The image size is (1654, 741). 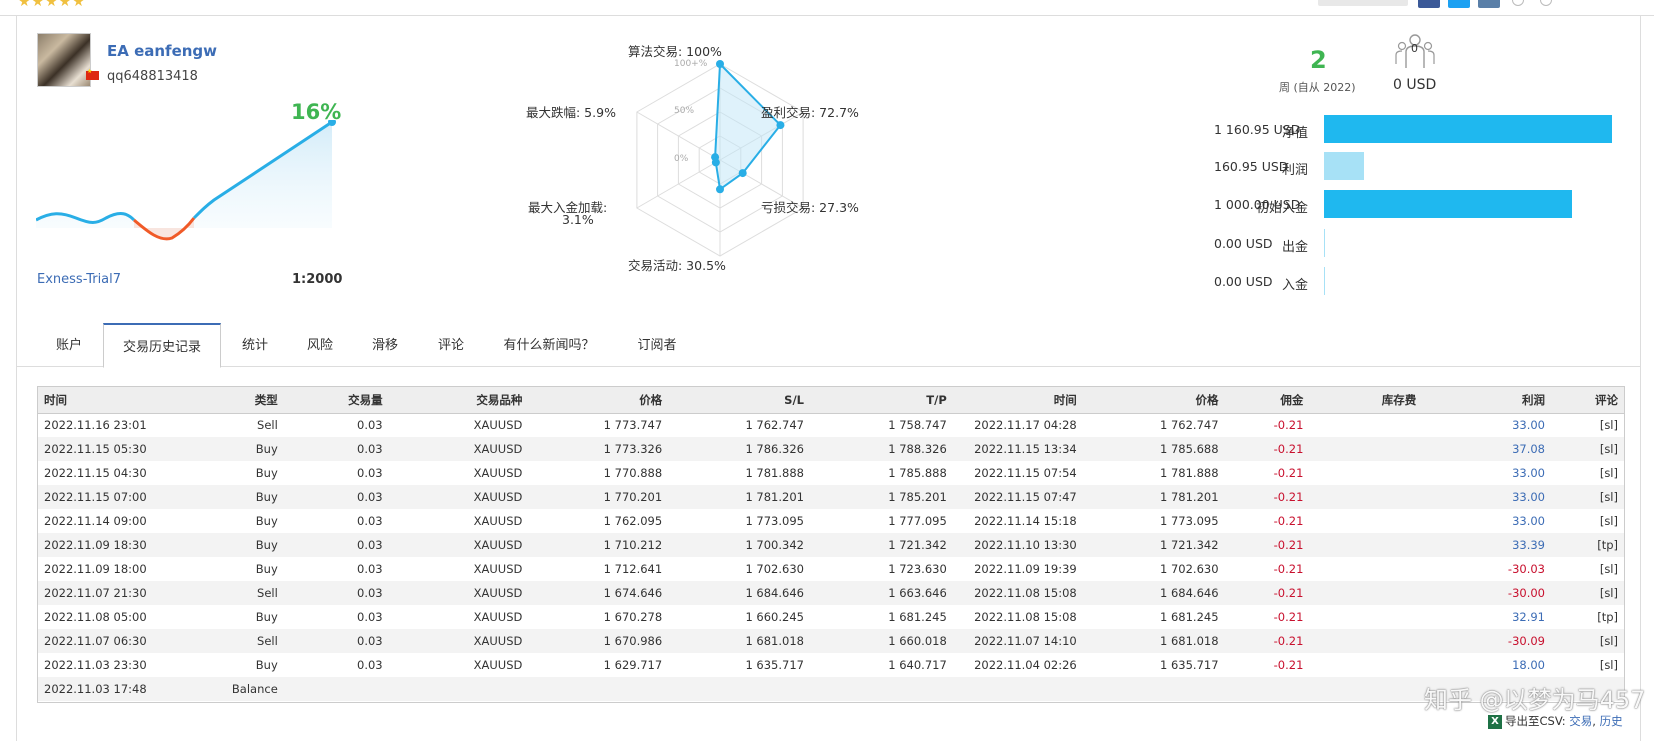 What do you see at coordinates (1153, 593) in the screenshot?
I see `cell-close-price: 1 684.646` at bounding box center [1153, 593].